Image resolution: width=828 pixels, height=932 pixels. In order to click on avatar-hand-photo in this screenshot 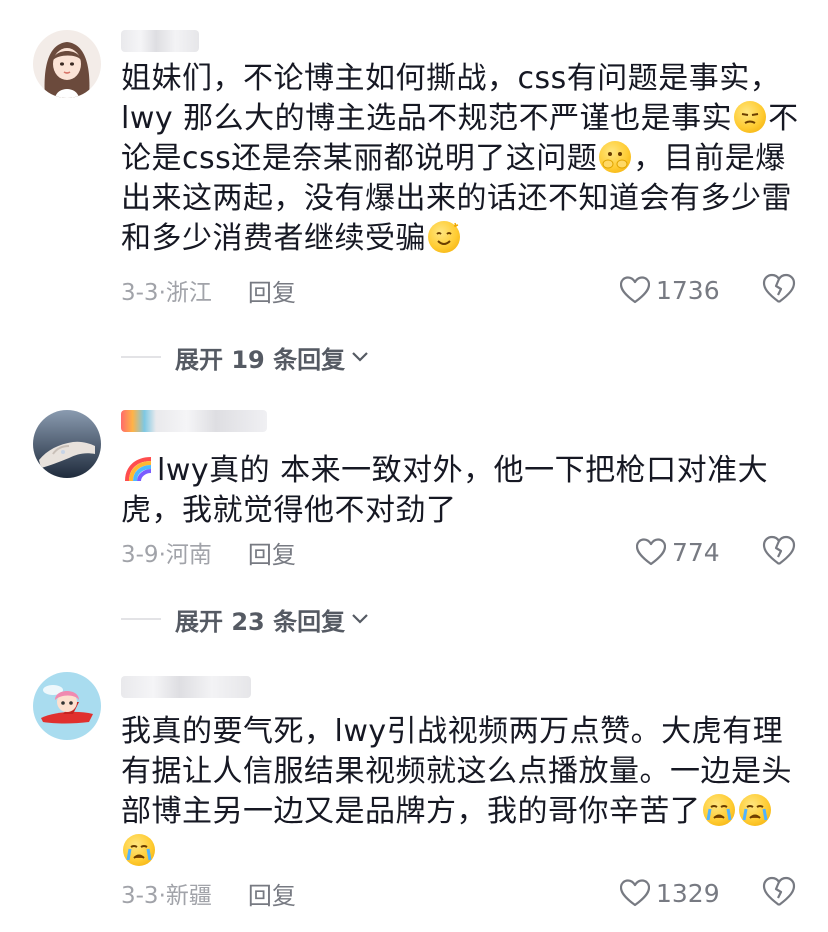, I will do `click(67, 444)`.